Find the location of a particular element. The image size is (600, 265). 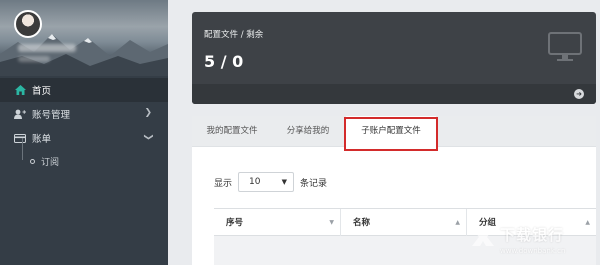

column-header-label: 序号 is located at coordinates (235, 223).